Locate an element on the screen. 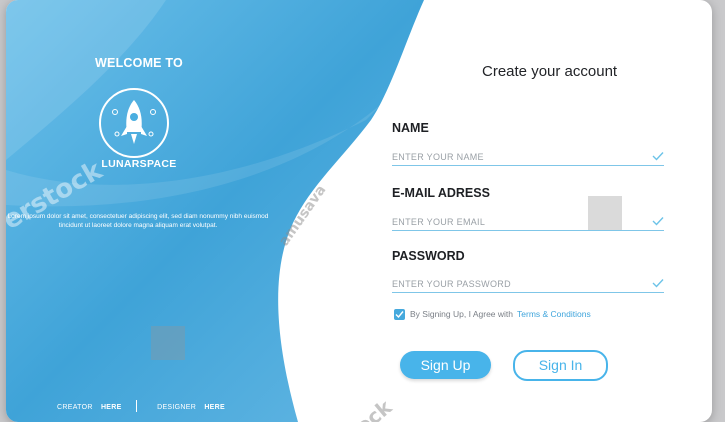  password-label: PASSWORD is located at coordinates (428, 256).